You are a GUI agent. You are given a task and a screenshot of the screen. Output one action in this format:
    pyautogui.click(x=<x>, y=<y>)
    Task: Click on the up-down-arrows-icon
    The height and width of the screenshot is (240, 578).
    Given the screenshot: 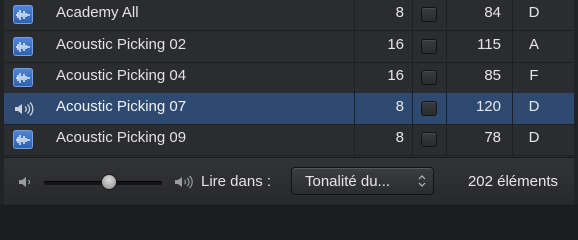 What is the action you would take?
    pyautogui.click(x=422, y=181)
    